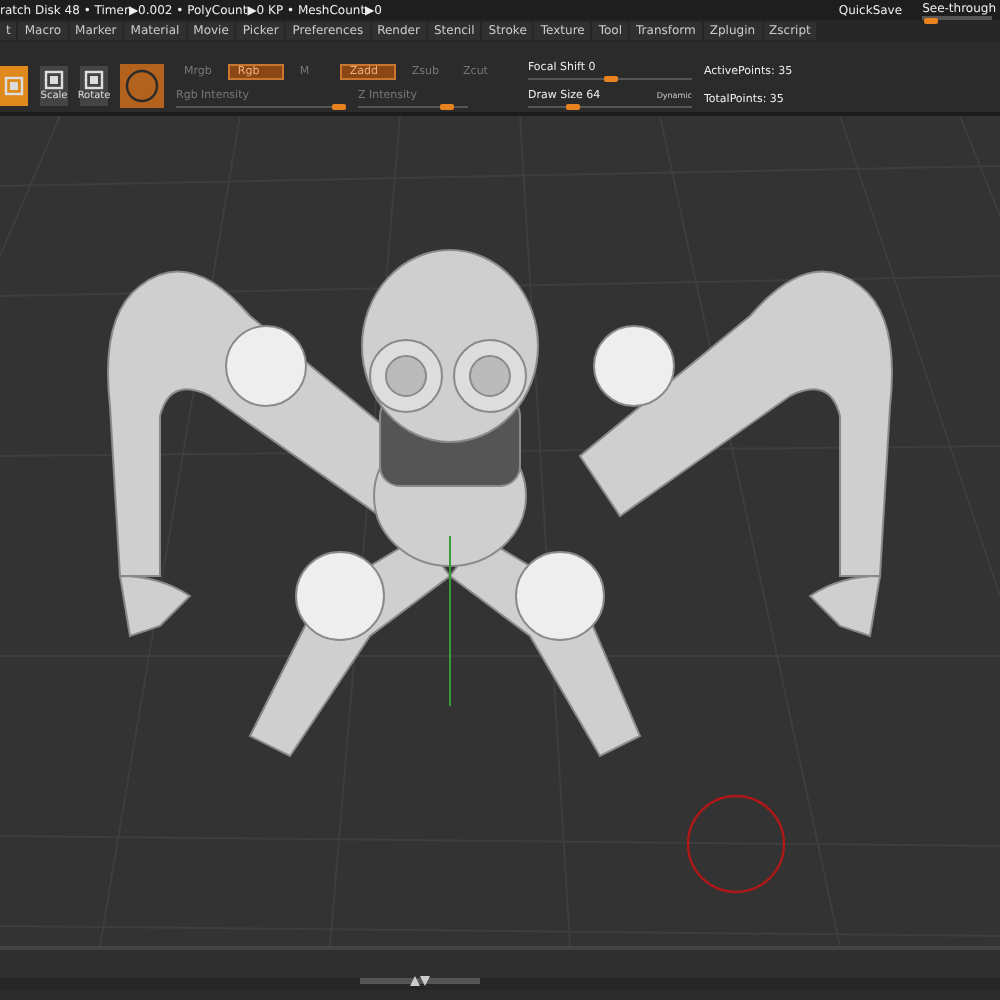 Image resolution: width=1000 pixels, height=1000 pixels. Describe the element at coordinates (14, 85) in the screenshot. I see `tool-button` at that location.